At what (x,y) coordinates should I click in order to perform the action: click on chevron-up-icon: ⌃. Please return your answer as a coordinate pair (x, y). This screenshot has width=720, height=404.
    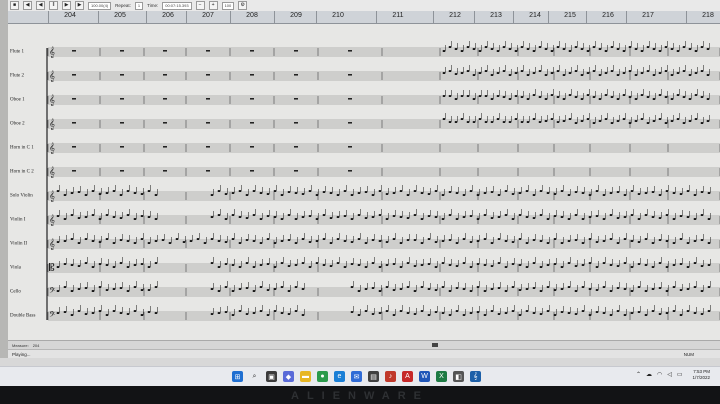
    Looking at the image, I should click on (638, 374).